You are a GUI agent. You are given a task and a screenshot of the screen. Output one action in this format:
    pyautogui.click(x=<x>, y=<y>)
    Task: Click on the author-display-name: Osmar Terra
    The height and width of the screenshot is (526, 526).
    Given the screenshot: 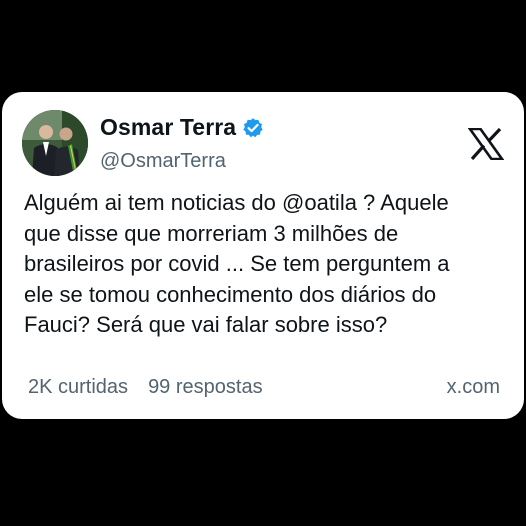 What is the action you would take?
    pyautogui.click(x=168, y=127)
    